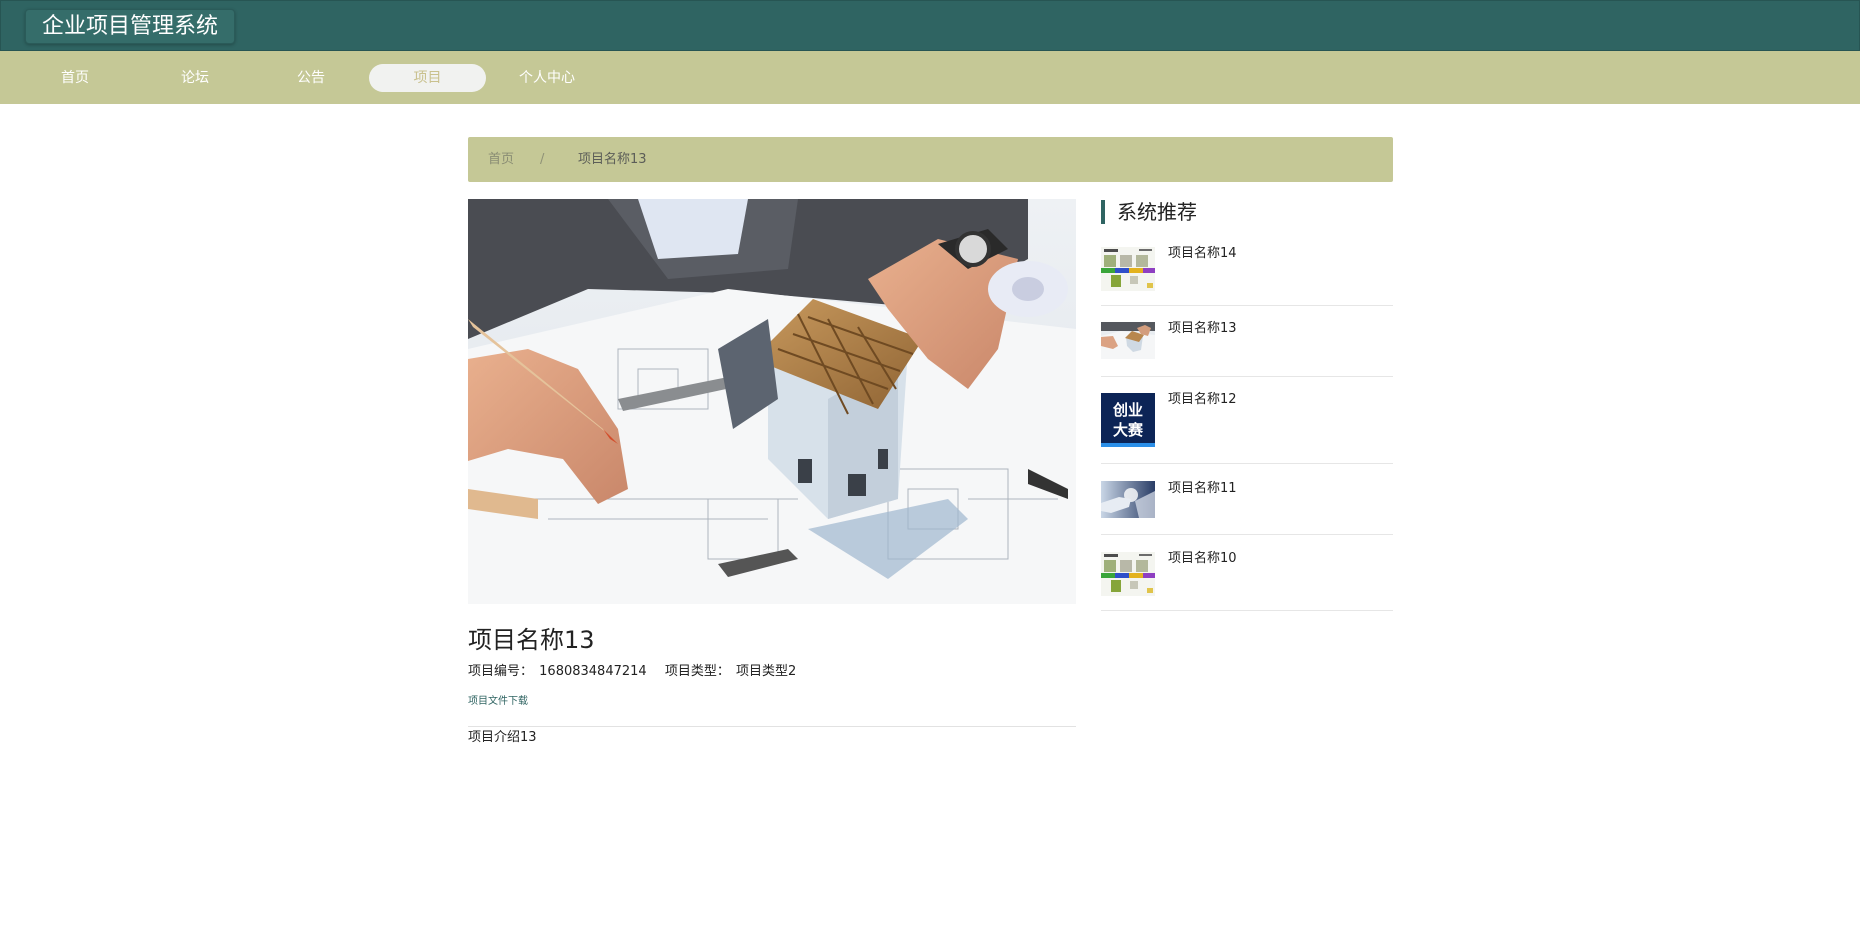 This screenshot has width=1860, height=938. I want to click on recommend-item: 项目名称13, so click(1247, 348).